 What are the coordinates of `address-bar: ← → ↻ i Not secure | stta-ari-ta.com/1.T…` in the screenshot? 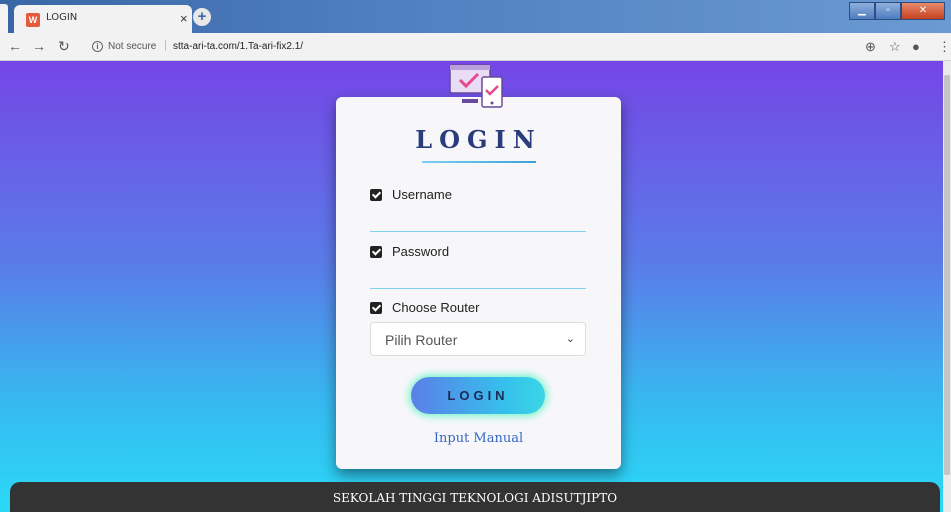 It's located at (475, 47).